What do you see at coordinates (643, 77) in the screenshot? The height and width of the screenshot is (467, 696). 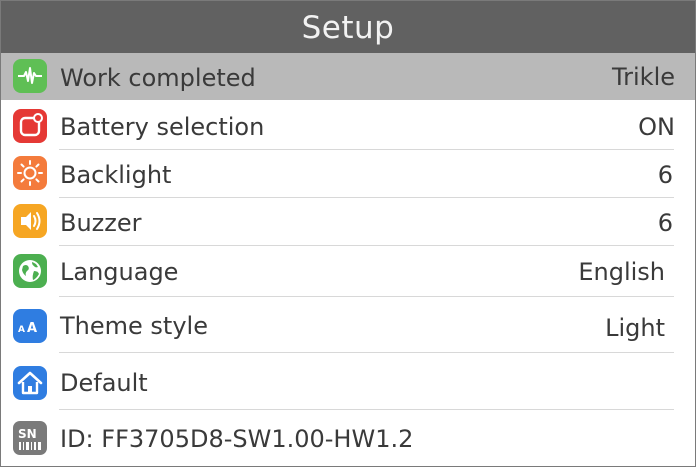 I see `setting-value: Trikle` at bounding box center [643, 77].